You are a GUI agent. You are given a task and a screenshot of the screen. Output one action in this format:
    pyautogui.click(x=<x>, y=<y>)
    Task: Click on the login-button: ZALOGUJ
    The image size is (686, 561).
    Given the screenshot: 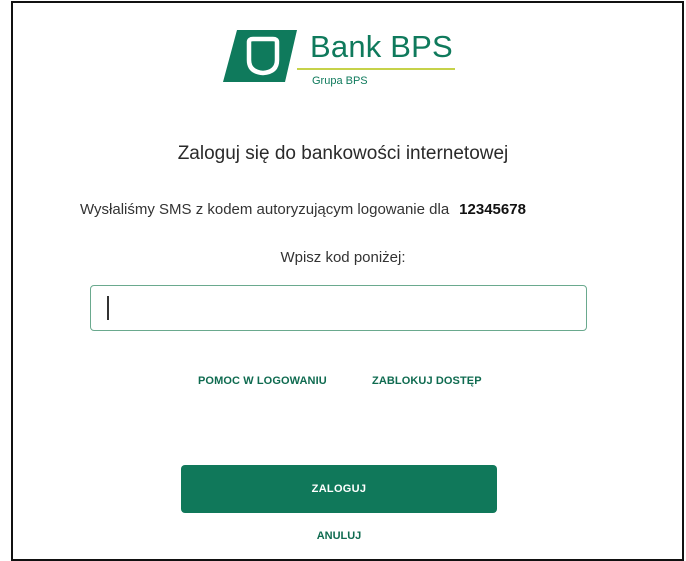 What is the action you would take?
    pyautogui.click(x=339, y=489)
    